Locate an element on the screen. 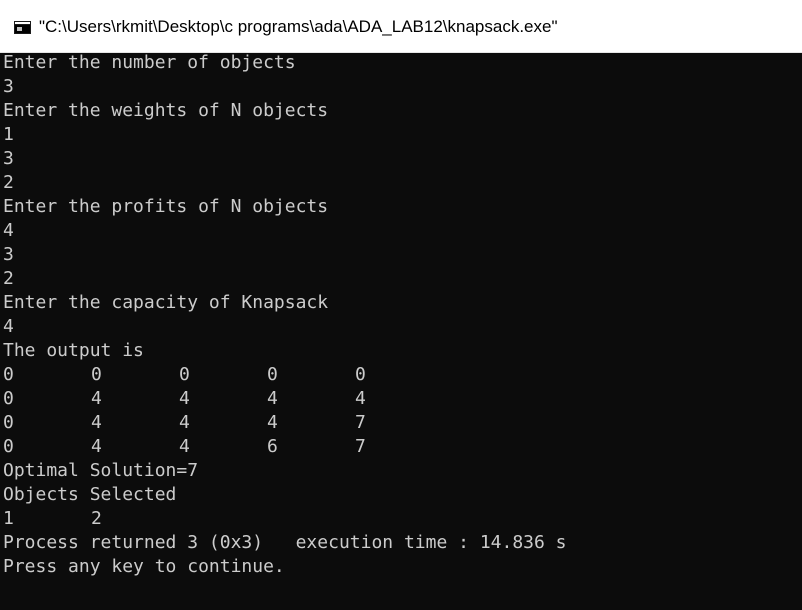 Image resolution: width=802 pixels, height=610 pixels. input-profit: 4 is located at coordinates (8, 230).